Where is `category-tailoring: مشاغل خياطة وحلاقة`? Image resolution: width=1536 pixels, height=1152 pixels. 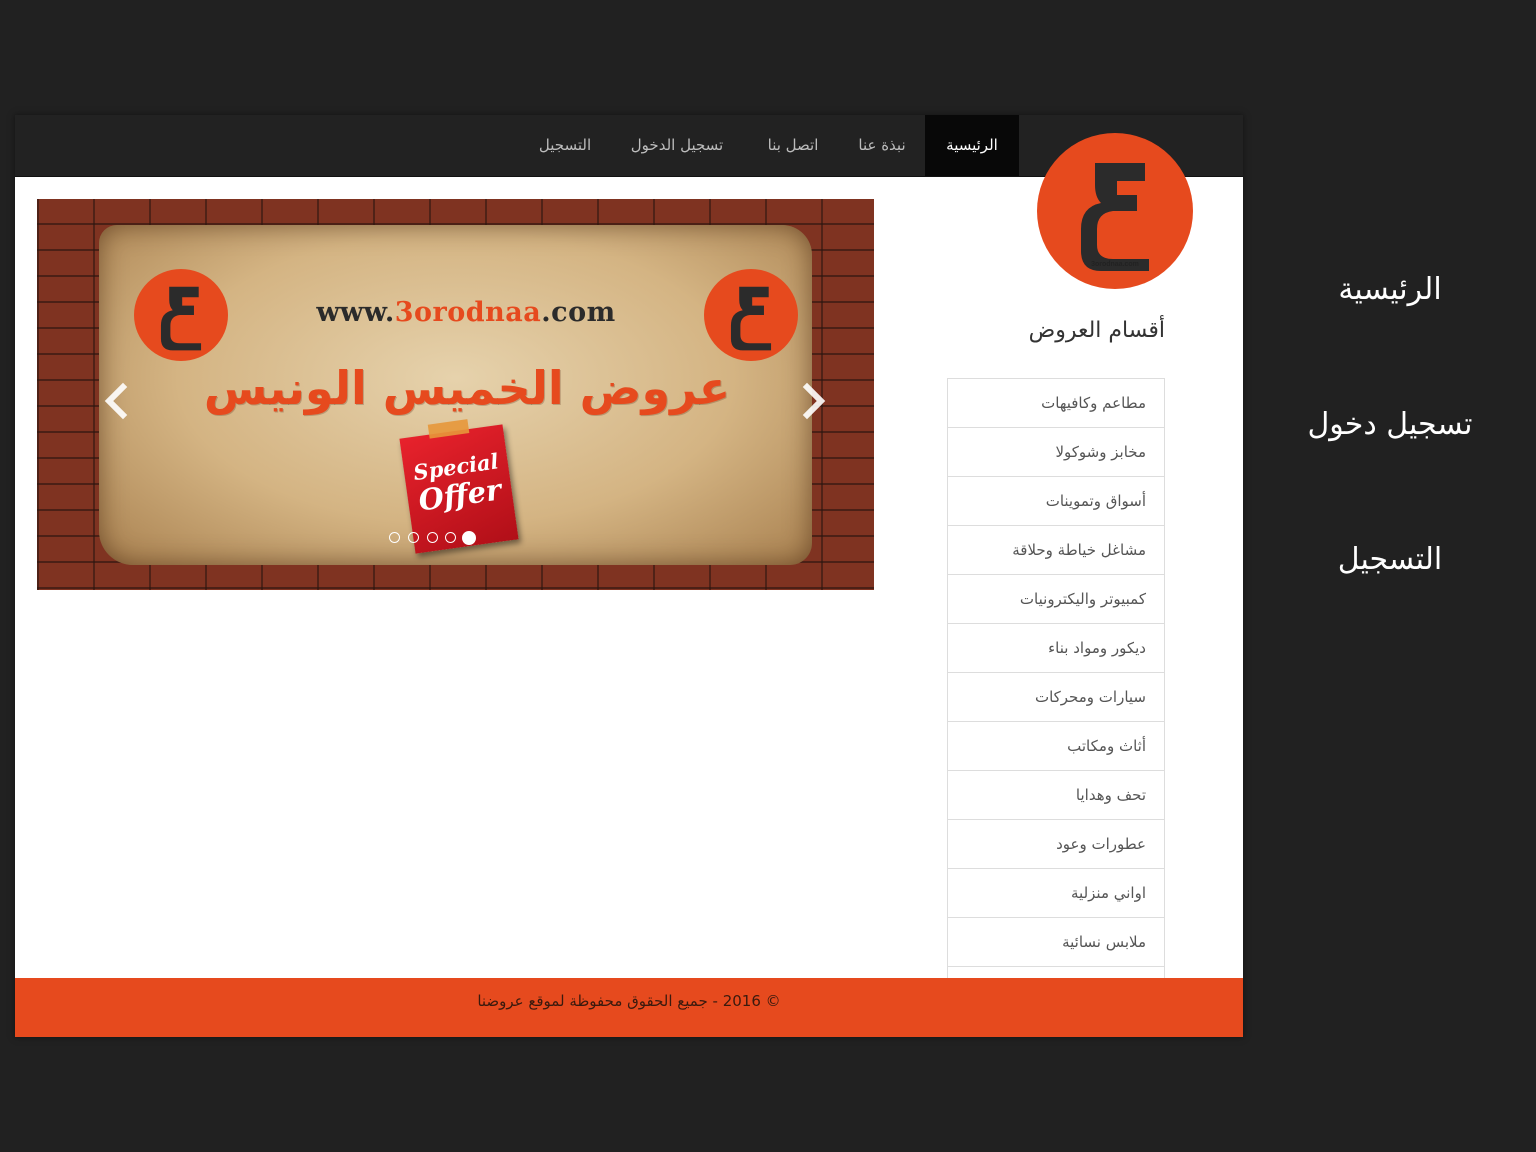
category-tailoring: مشاغل خياطة وحلاقة is located at coordinates (1056, 550).